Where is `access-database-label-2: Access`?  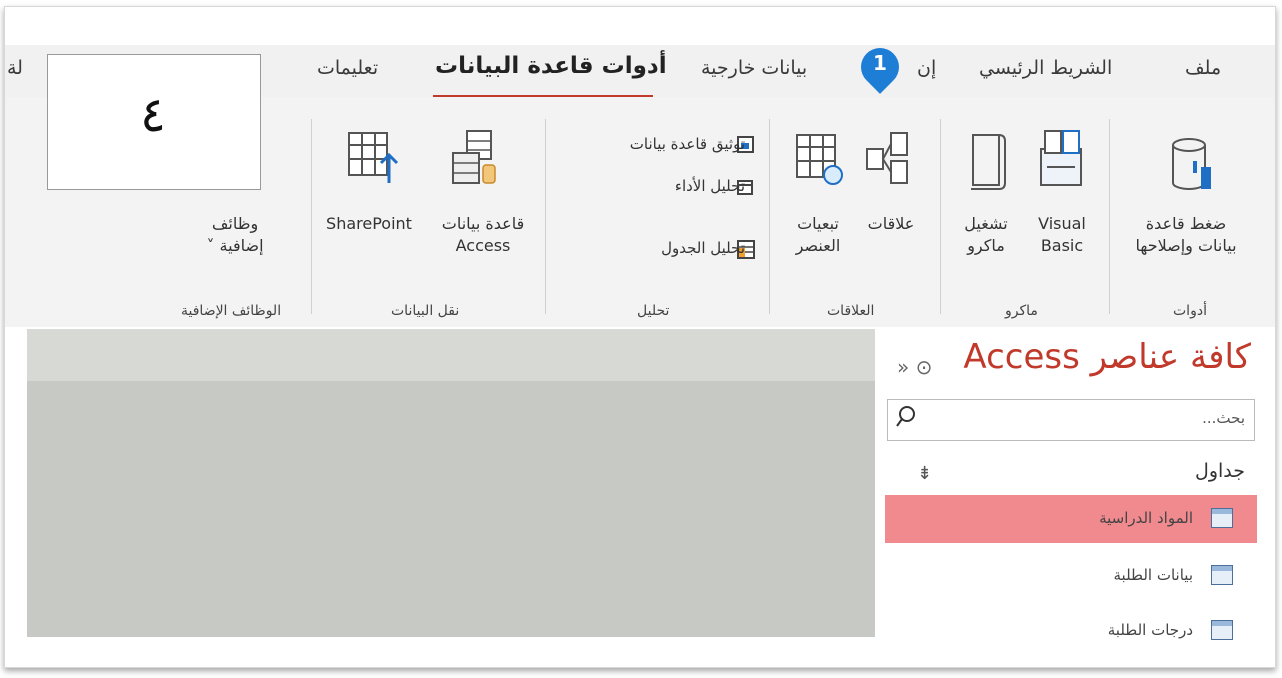
access-database-label-2: Access is located at coordinates (483, 245).